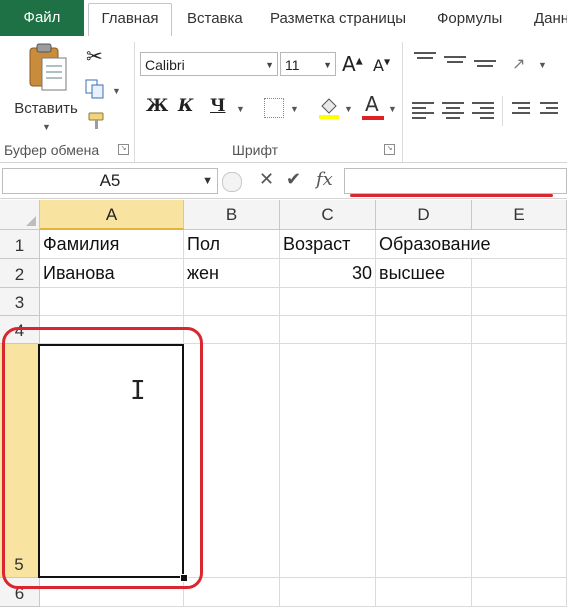 The width and height of the screenshot is (567, 607). Describe the element at coordinates (112, 244) in the screenshot. I see `cell-a1: Фамилия` at that location.